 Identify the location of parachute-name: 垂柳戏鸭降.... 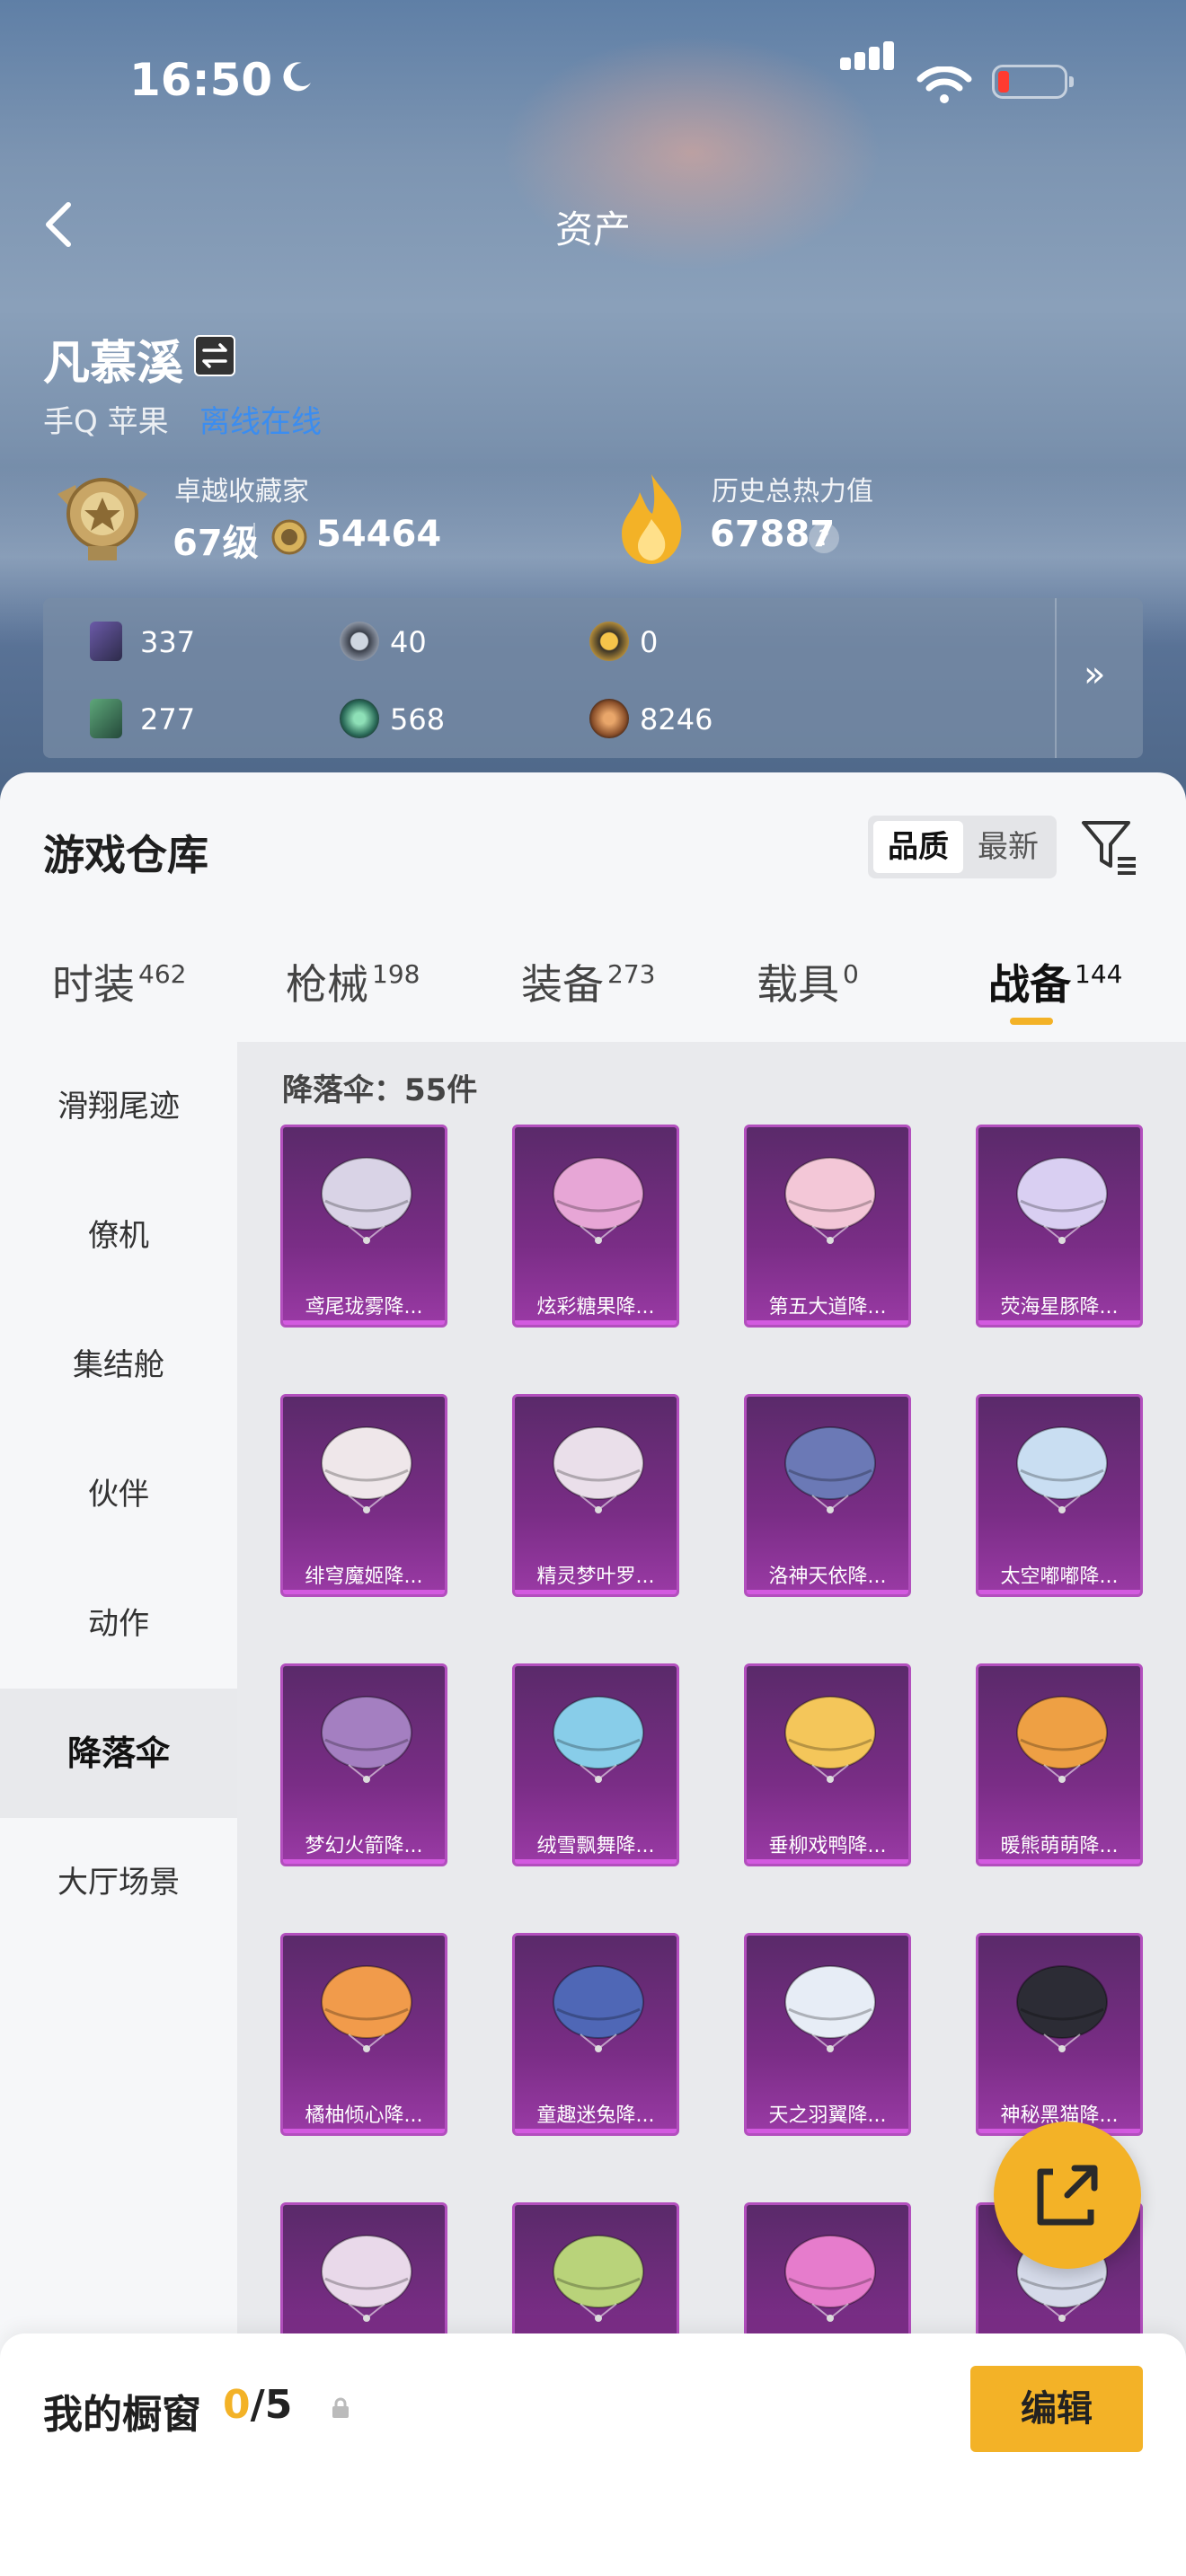
(827, 1846).